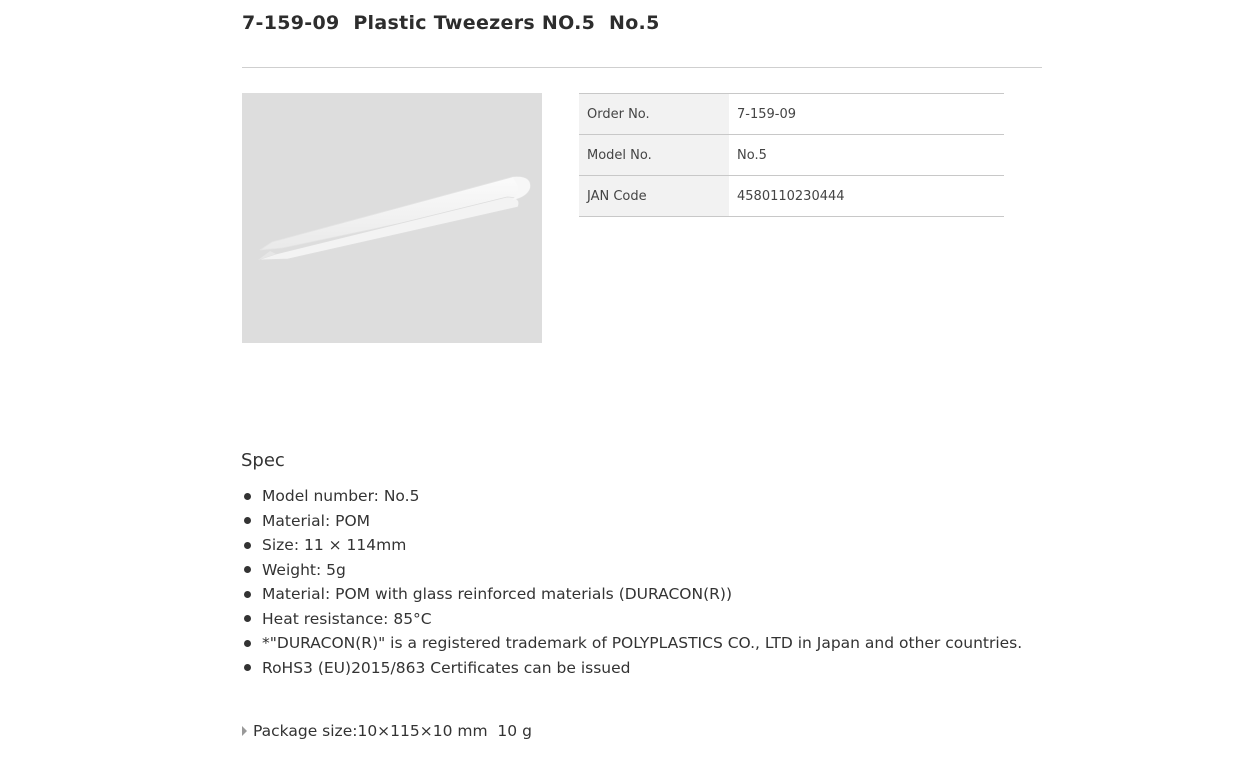 The width and height of the screenshot is (1243, 777). Describe the element at coordinates (866, 155) in the screenshot. I see `model-no-value: No.5` at that location.